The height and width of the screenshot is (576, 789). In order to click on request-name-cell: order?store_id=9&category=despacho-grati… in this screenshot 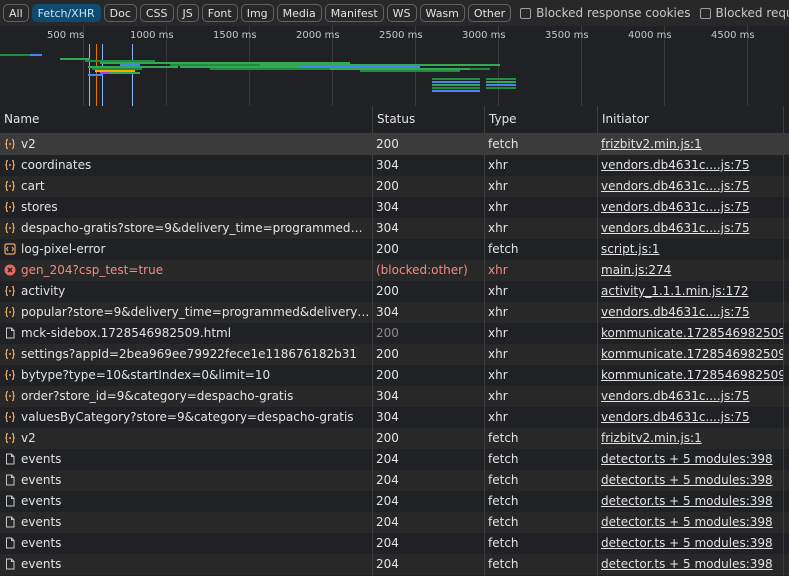, I will do `click(185, 396)`.